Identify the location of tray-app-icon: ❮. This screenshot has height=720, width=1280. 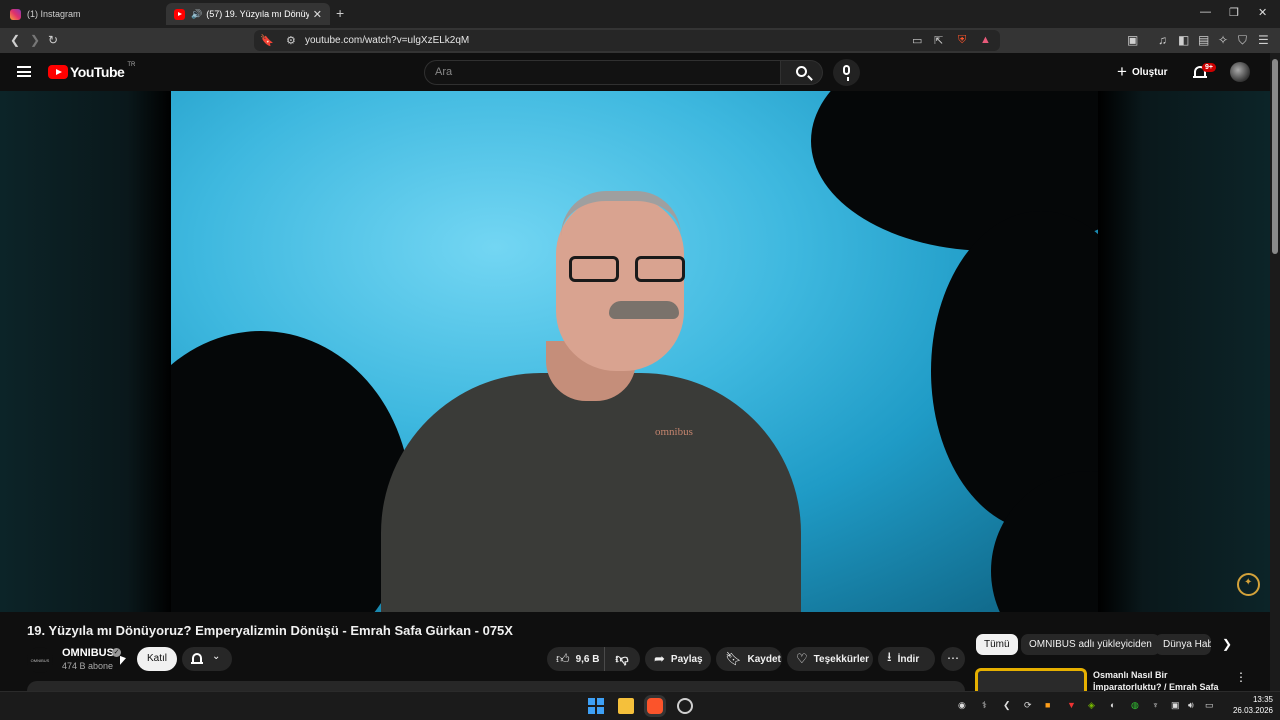
(1007, 705).